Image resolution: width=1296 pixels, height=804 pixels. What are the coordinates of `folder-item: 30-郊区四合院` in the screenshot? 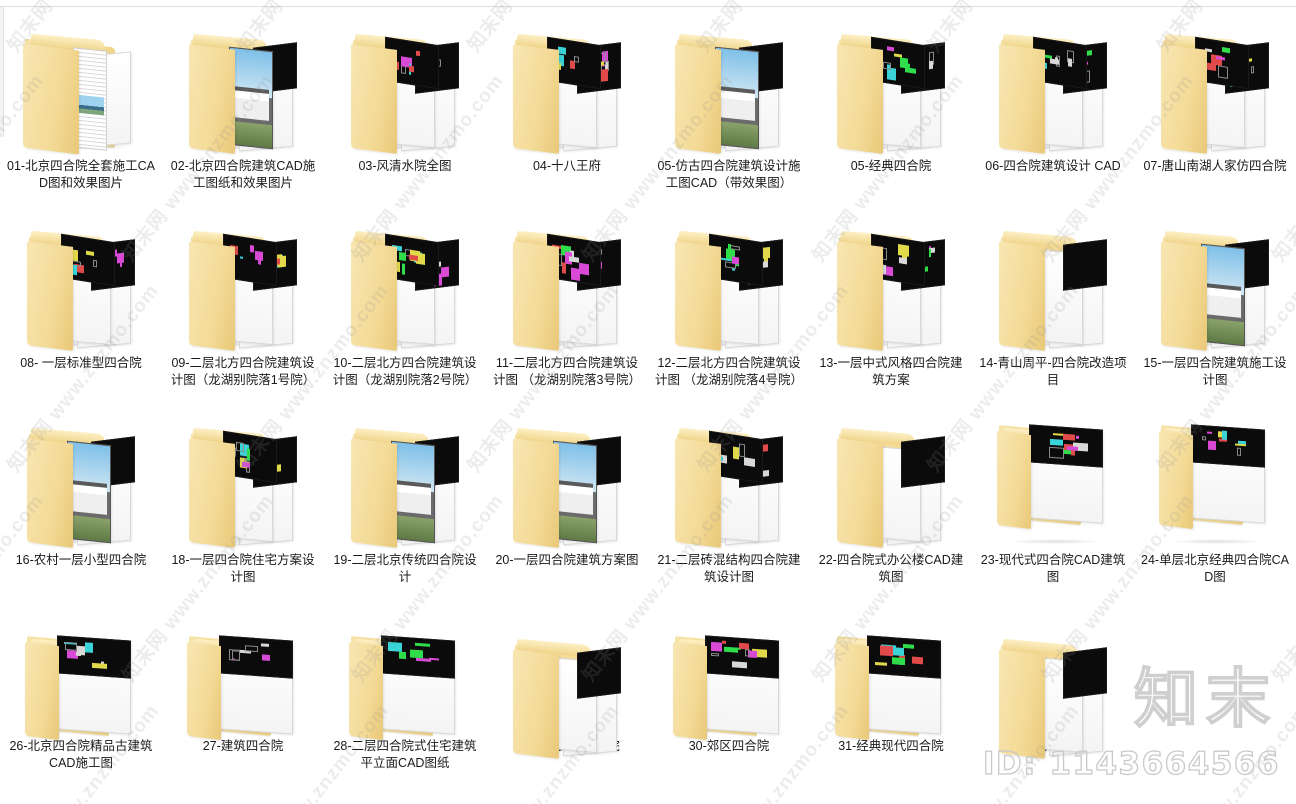 It's located at (729, 696).